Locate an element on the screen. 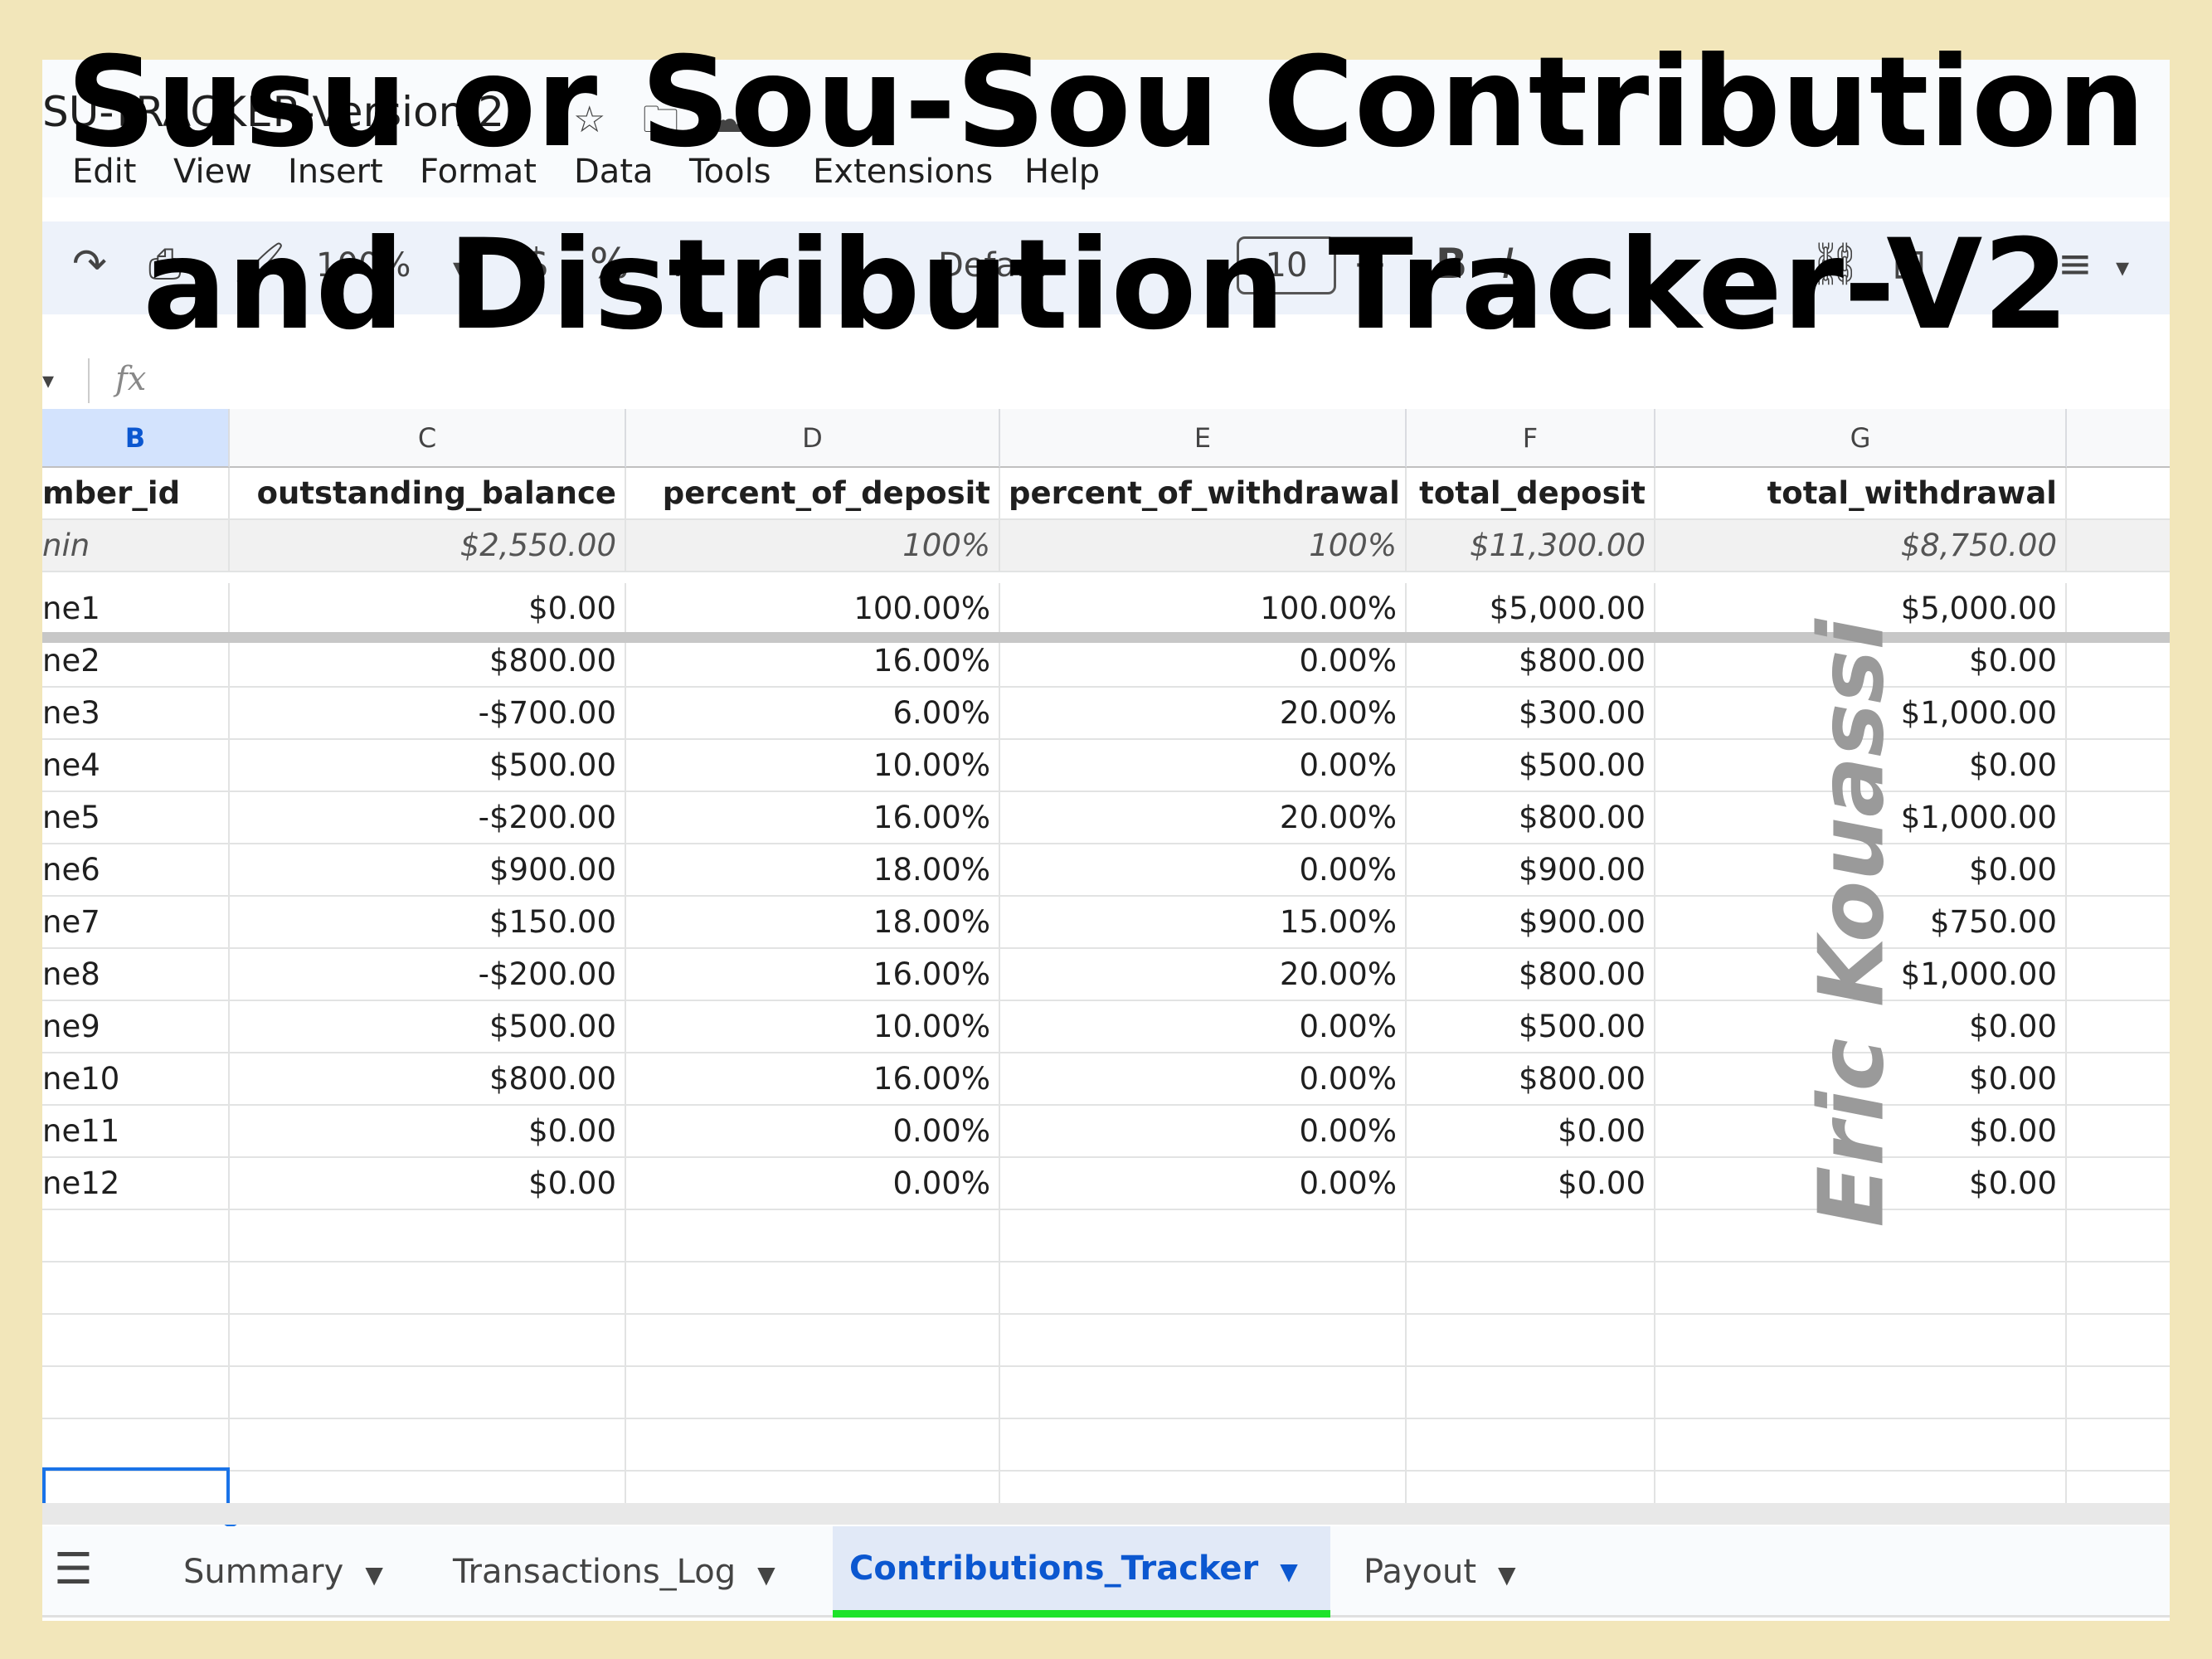 The height and width of the screenshot is (1659, 2212). cell: ne1 is located at coordinates (136, 609).